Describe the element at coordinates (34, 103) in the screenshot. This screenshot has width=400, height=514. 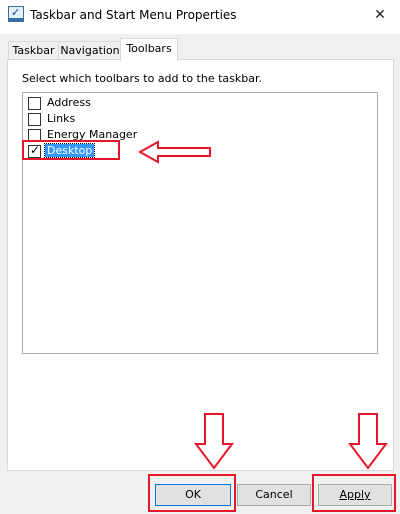
I see `address-checkbox` at that location.